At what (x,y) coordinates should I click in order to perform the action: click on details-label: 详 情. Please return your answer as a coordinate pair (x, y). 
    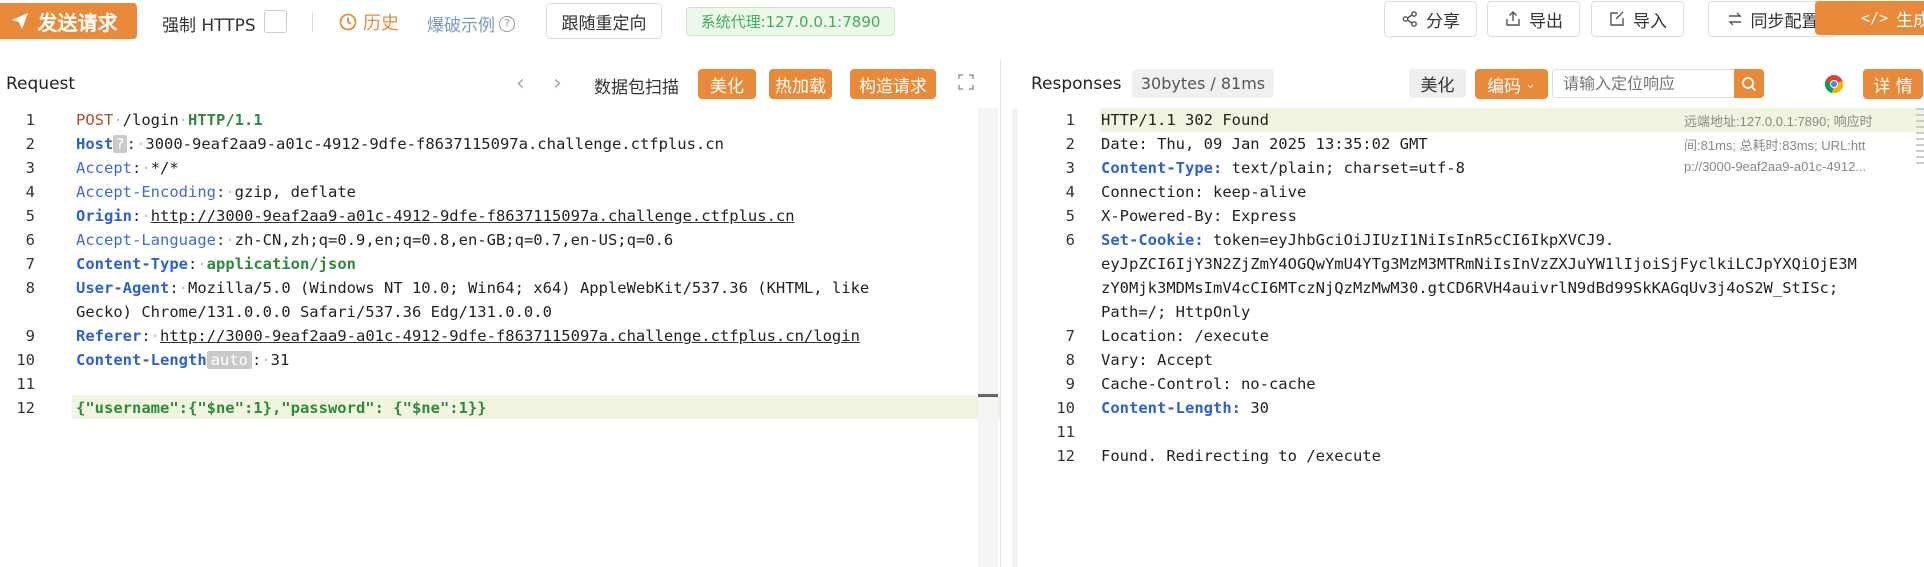
    Looking at the image, I should click on (1893, 86).